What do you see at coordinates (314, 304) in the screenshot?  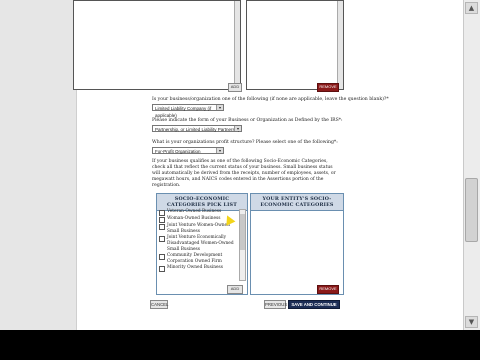 I see `save-and-continue-button: SAVE AND CONTINUE` at bounding box center [314, 304].